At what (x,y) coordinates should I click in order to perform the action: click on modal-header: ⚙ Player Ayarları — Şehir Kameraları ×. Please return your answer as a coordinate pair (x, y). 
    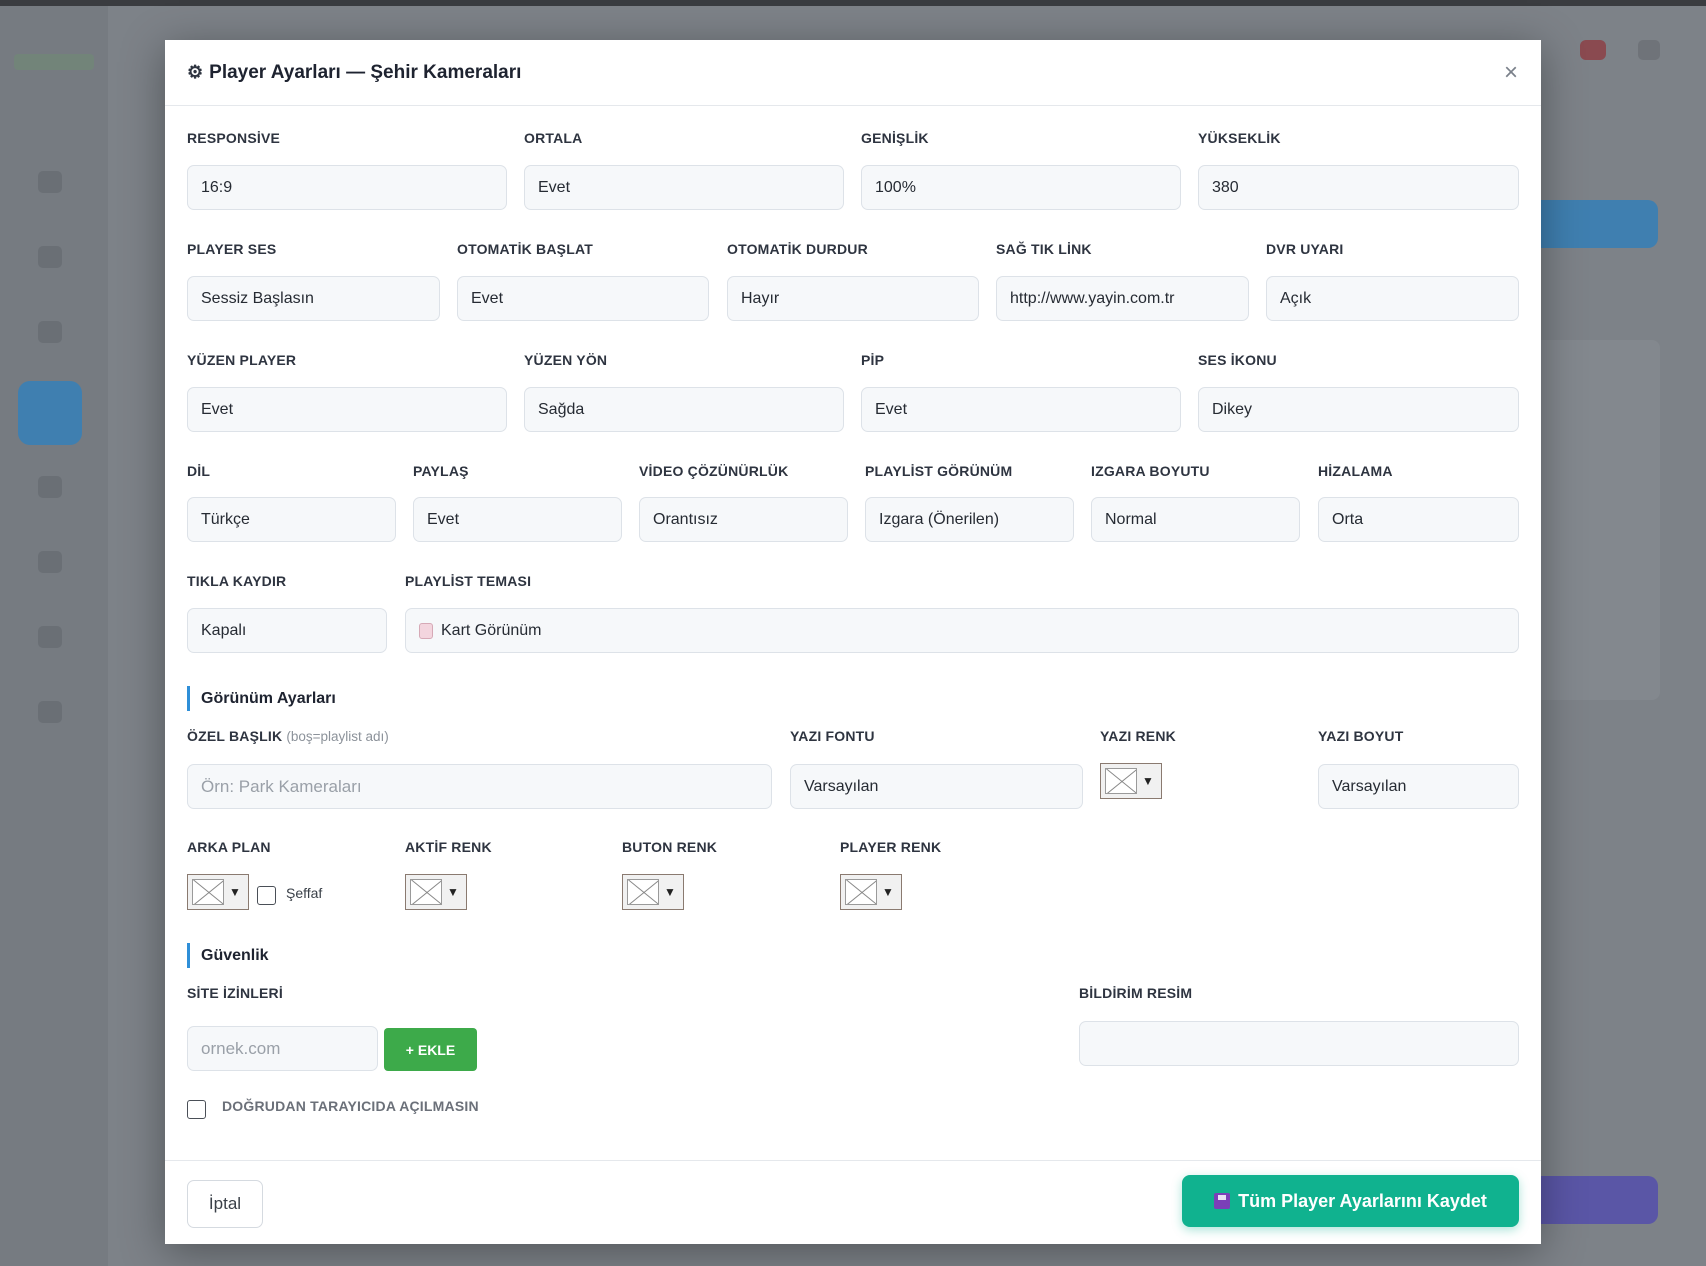
    Looking at the image, I should click on (853, 73).